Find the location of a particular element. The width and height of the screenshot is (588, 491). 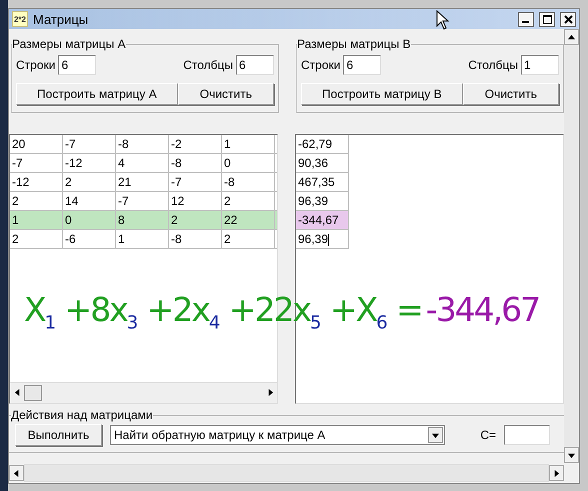

columns-field: 6 is located at coordinates (255, 65).